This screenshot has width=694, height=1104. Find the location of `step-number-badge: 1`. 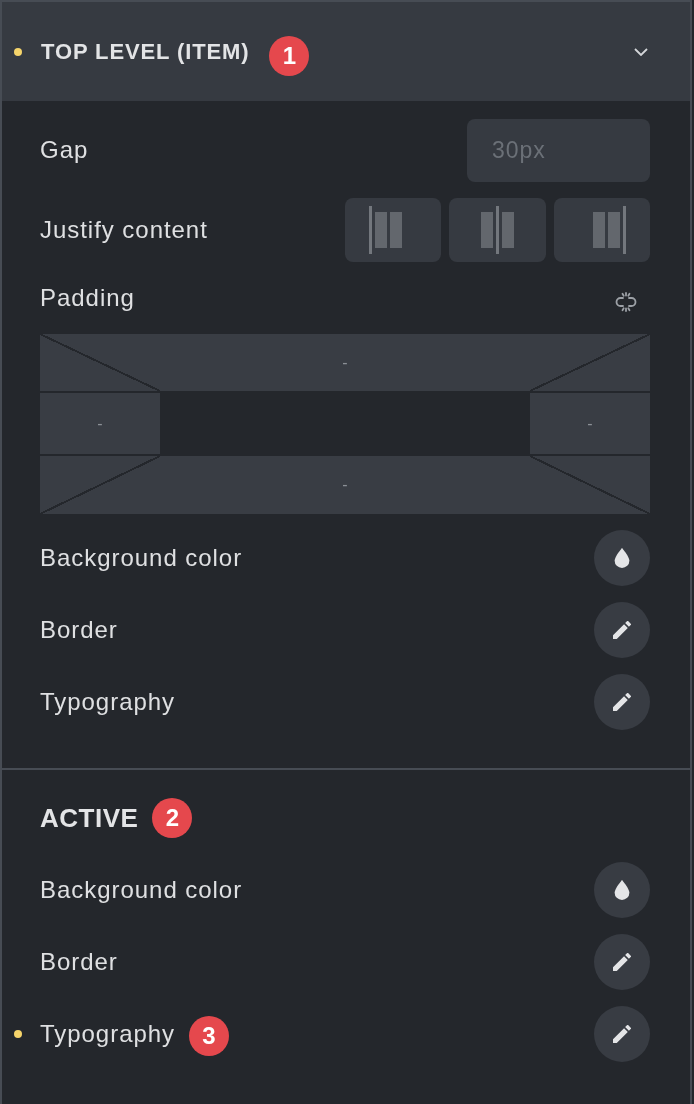

step-number-badge: 1 is located at coordinates (289, 55).